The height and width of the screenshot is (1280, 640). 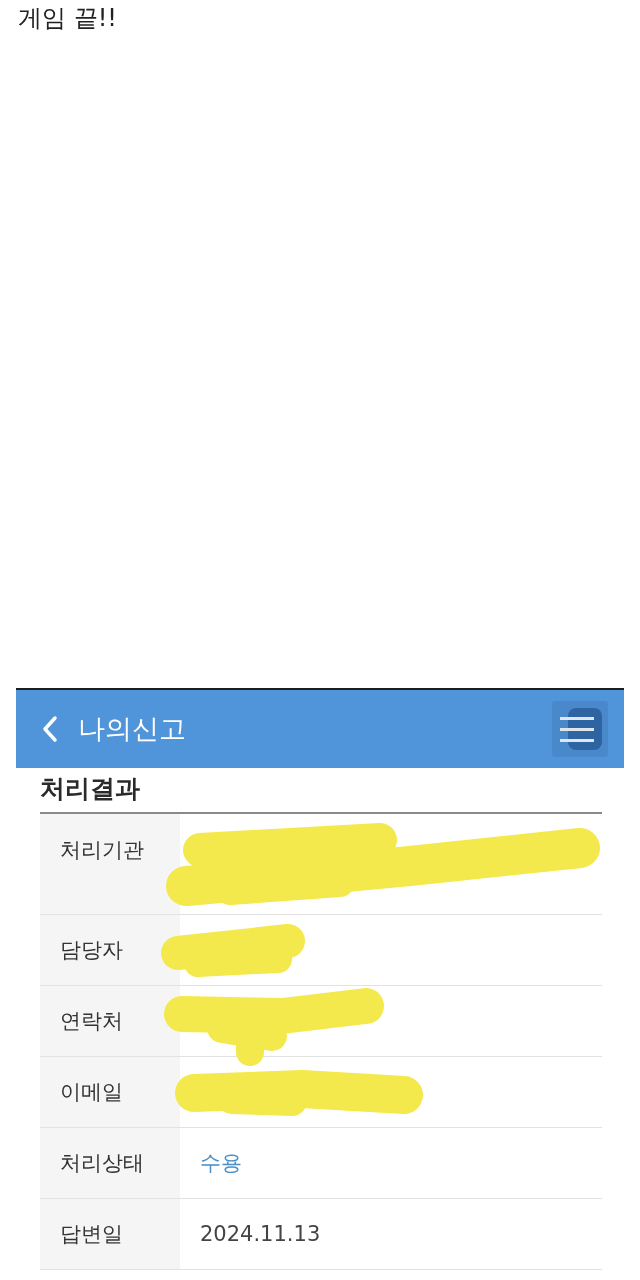 What do you see at coordinates (90, 789) in the screenshot?
I see `section-title: 처리결과` at bounding box center [90, 789].